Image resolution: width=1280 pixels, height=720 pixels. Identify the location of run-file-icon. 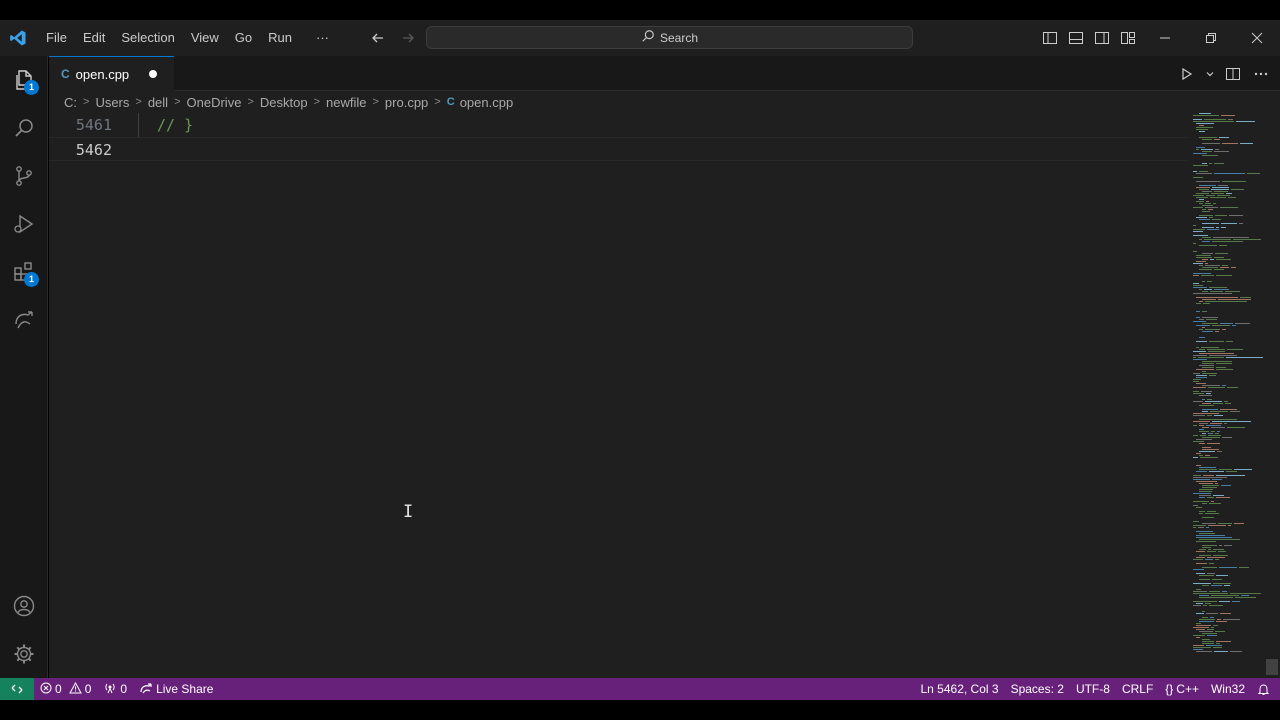
(1187, 74).